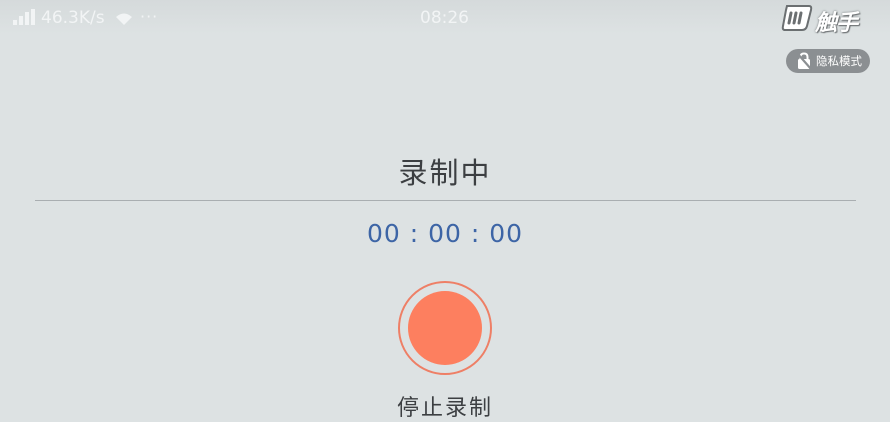 This screenshot has height=422, width=890. What do you see at coordinates (445, 173) in the screenshot?
I see `recording-title: 录制中` at bounding box center [445, 173].